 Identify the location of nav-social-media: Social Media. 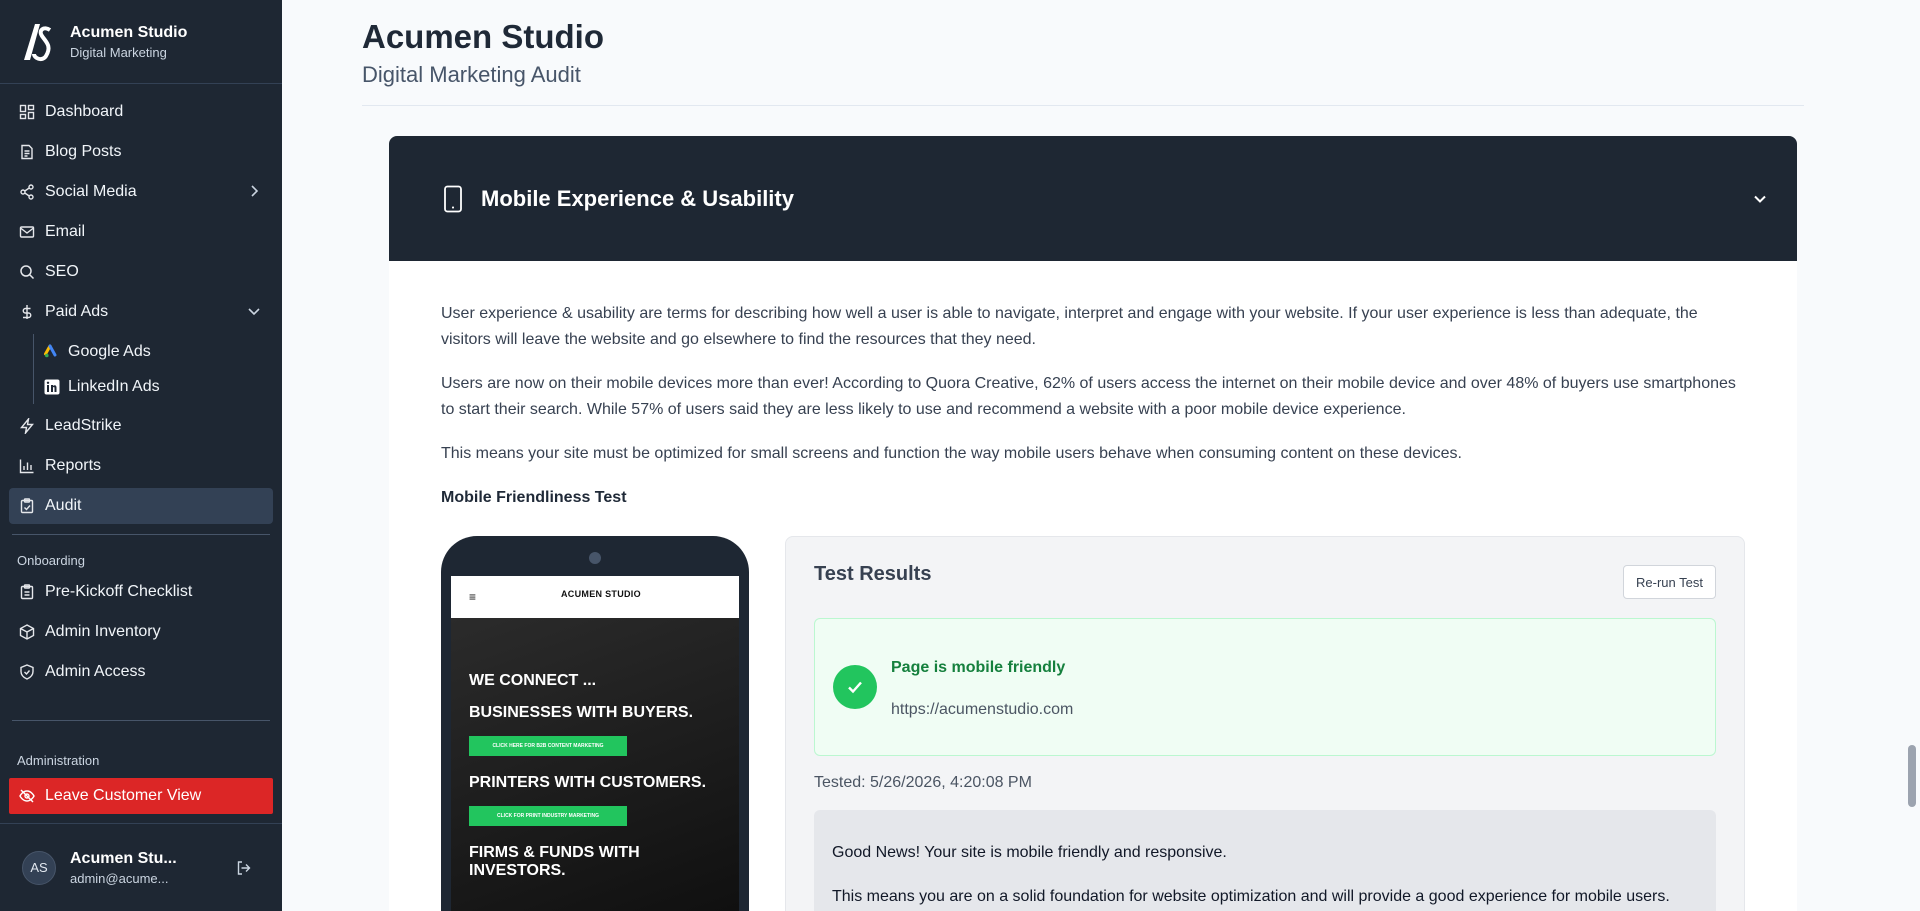
(141, 192).